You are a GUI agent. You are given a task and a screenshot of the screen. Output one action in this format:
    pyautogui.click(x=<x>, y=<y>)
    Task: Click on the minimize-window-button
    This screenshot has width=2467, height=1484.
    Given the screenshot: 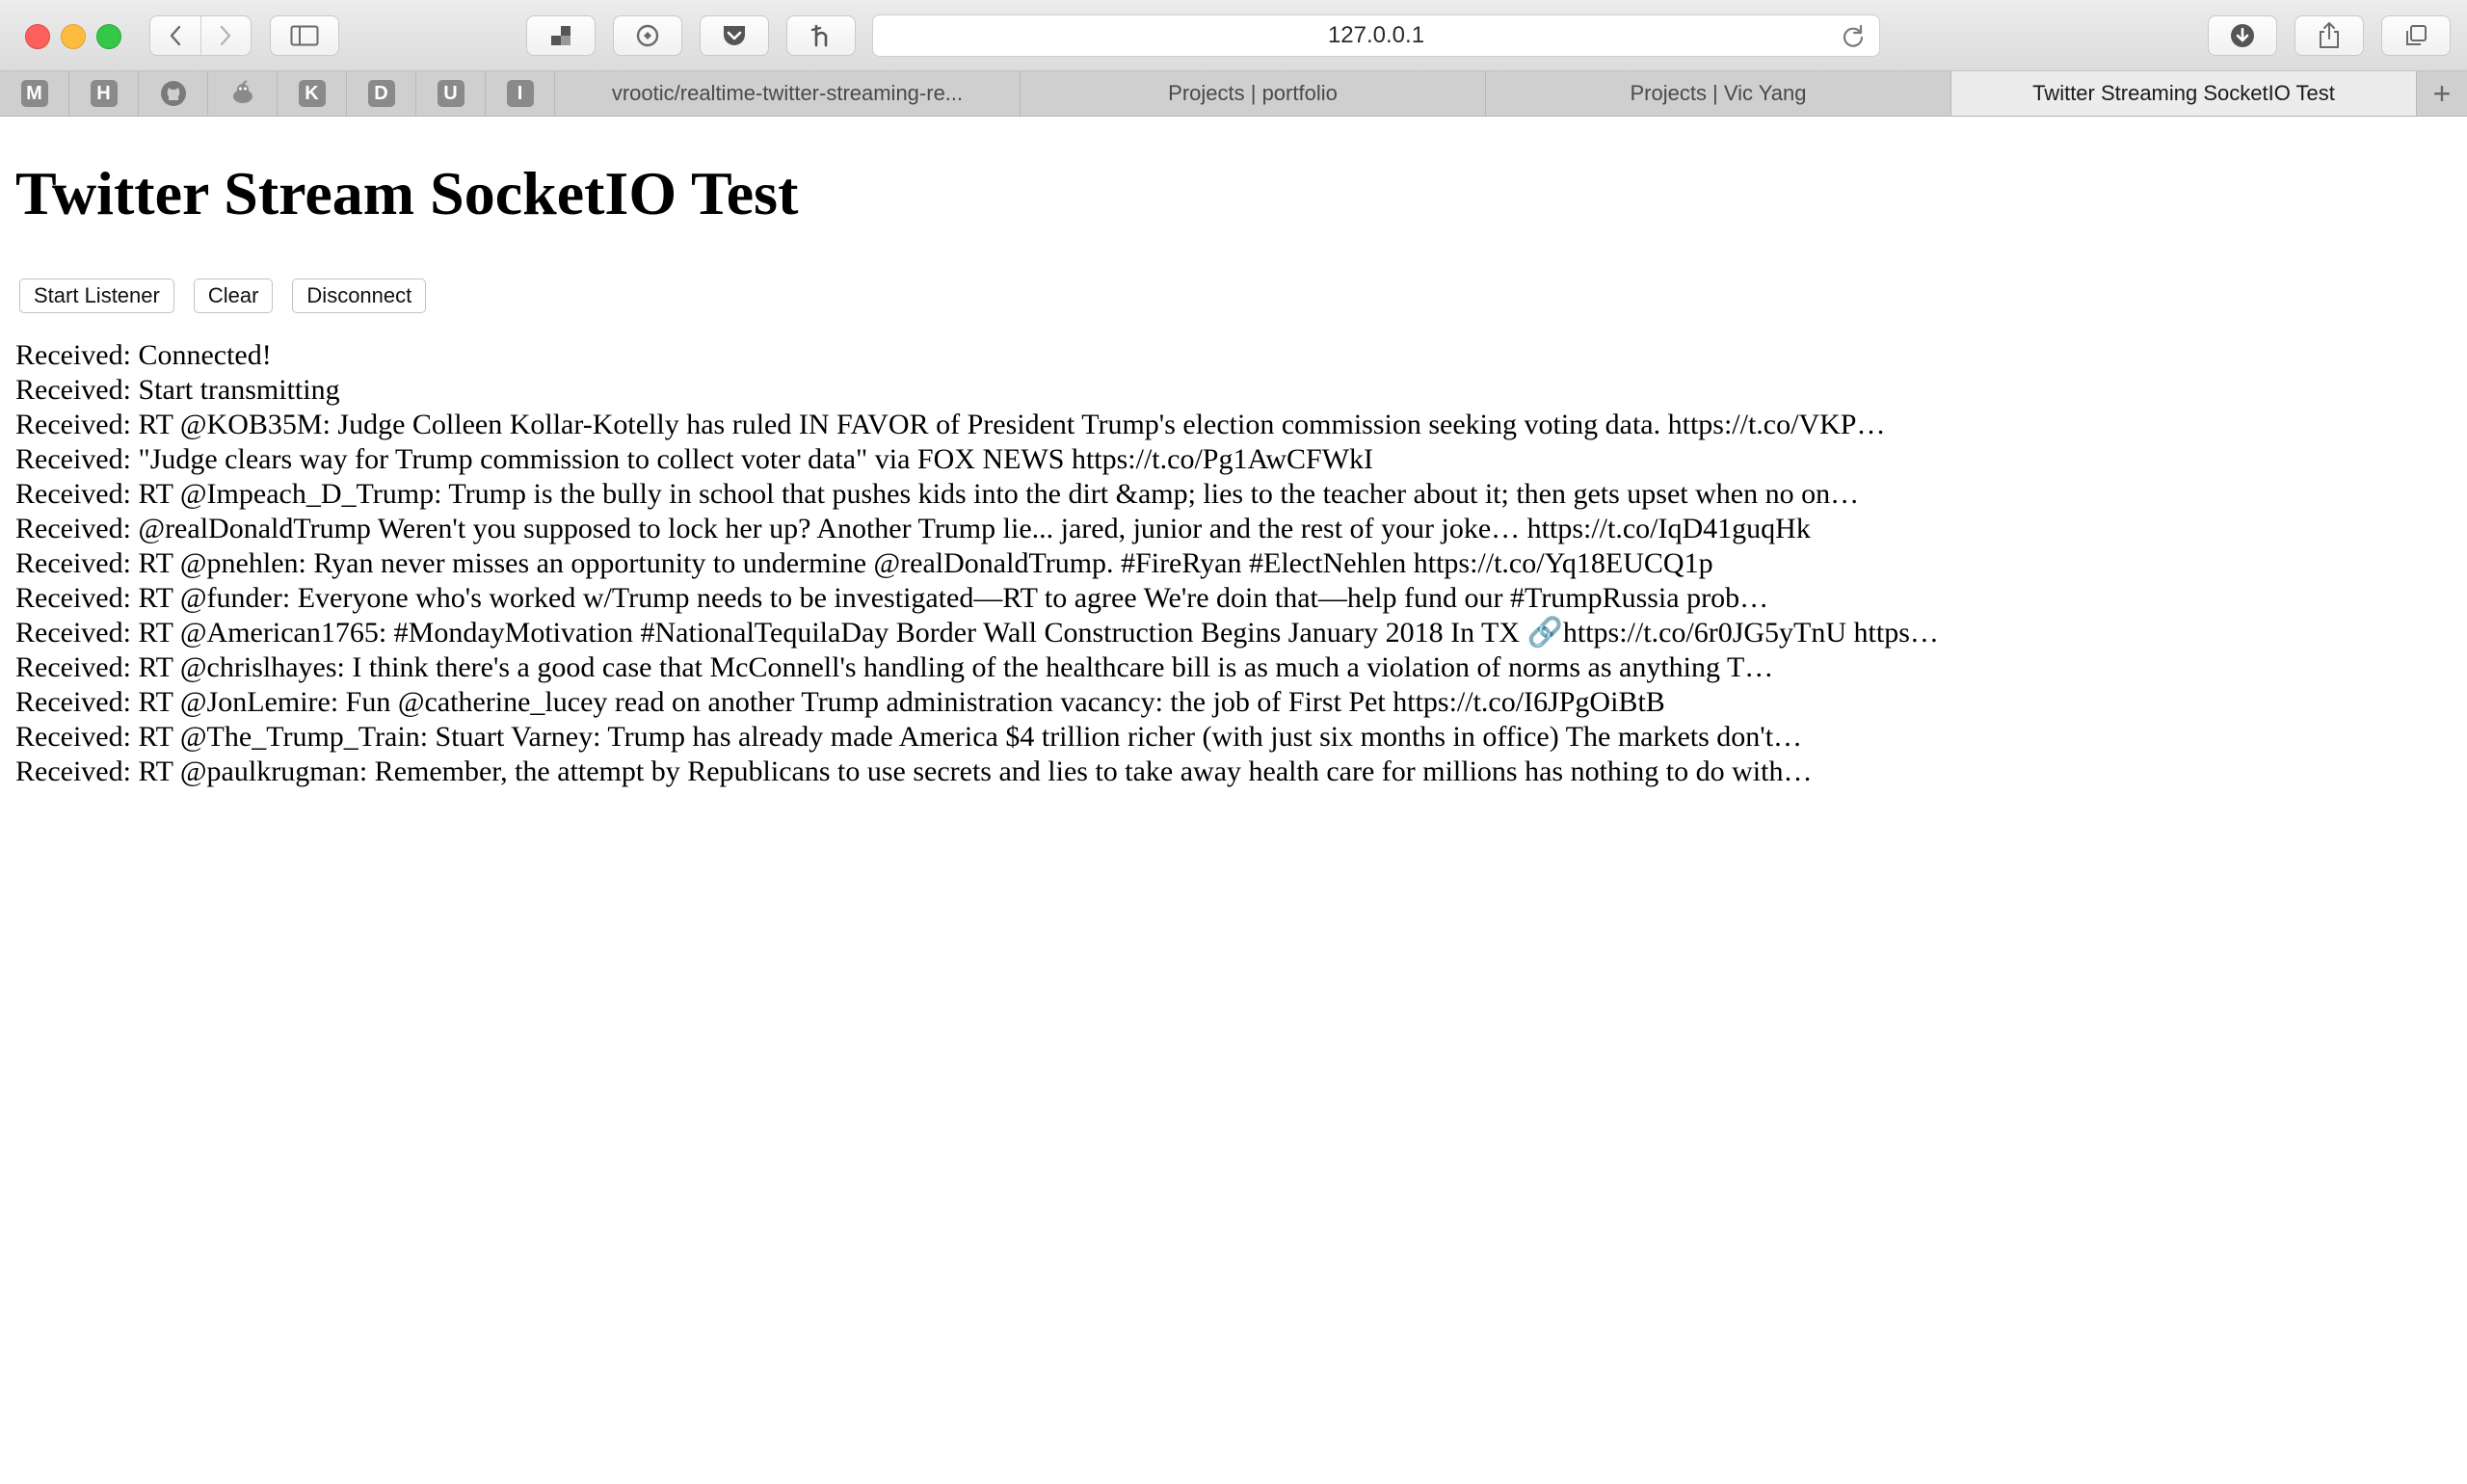 What is the action you would take?
    pyautogui.click(x=73, y=36)
    